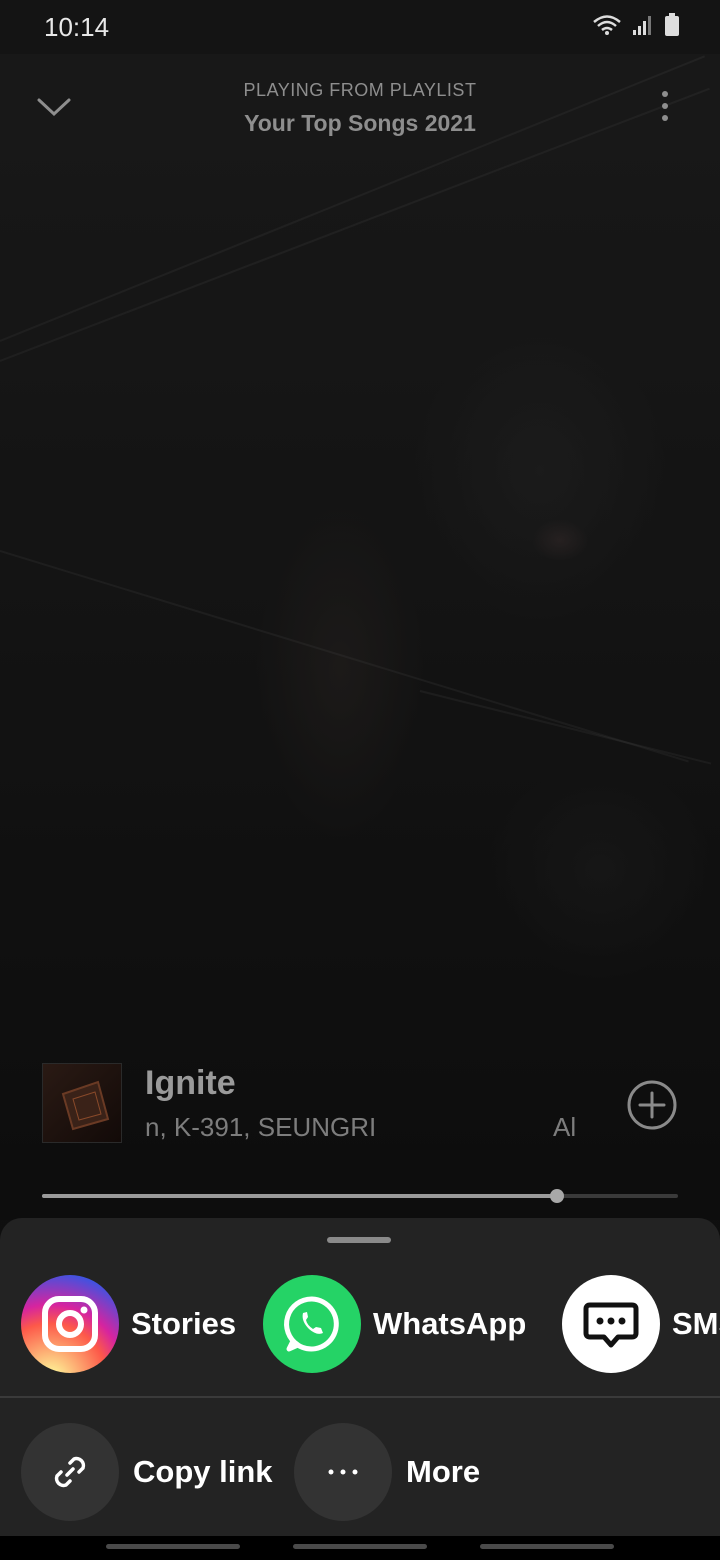 This screenshot has width=720, height=1560. I want to click on status-time: 10:14, so click(77, 26).